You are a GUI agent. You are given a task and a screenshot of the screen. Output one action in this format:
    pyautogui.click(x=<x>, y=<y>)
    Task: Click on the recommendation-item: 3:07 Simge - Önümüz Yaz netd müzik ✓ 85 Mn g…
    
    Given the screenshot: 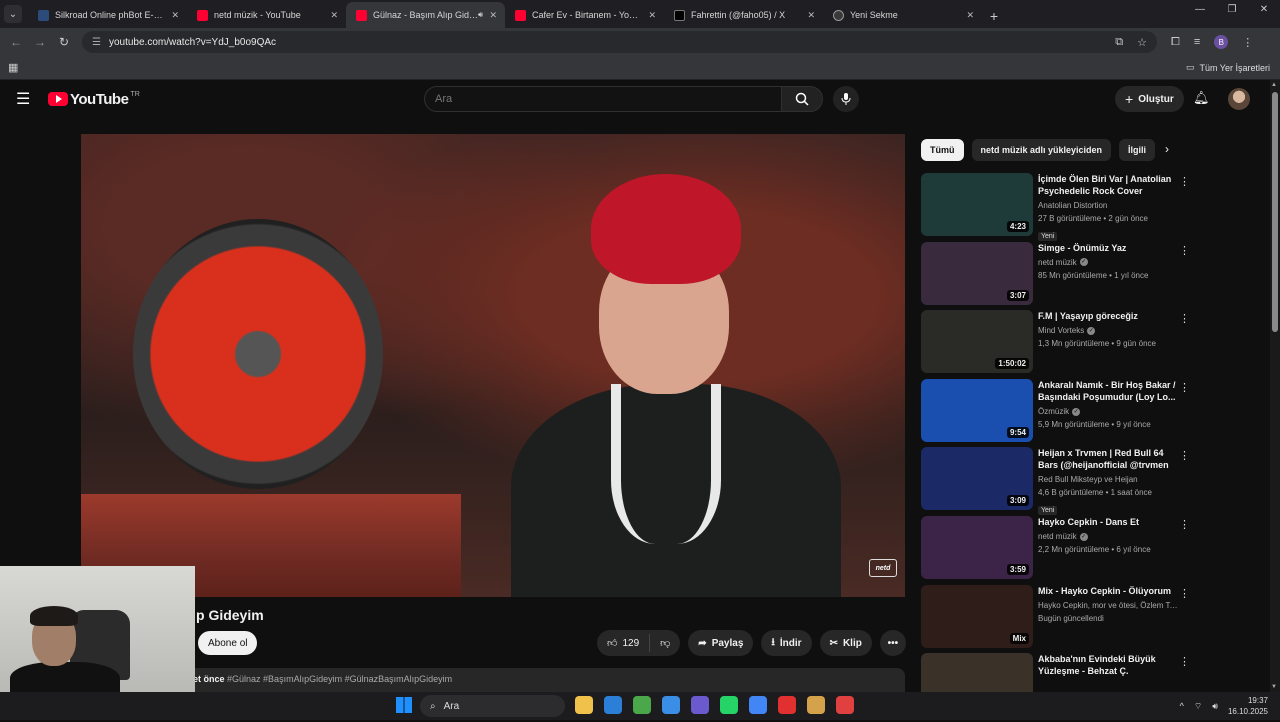 What is the action you would take?
    pyautogui.click(x=1056, y=276)
    